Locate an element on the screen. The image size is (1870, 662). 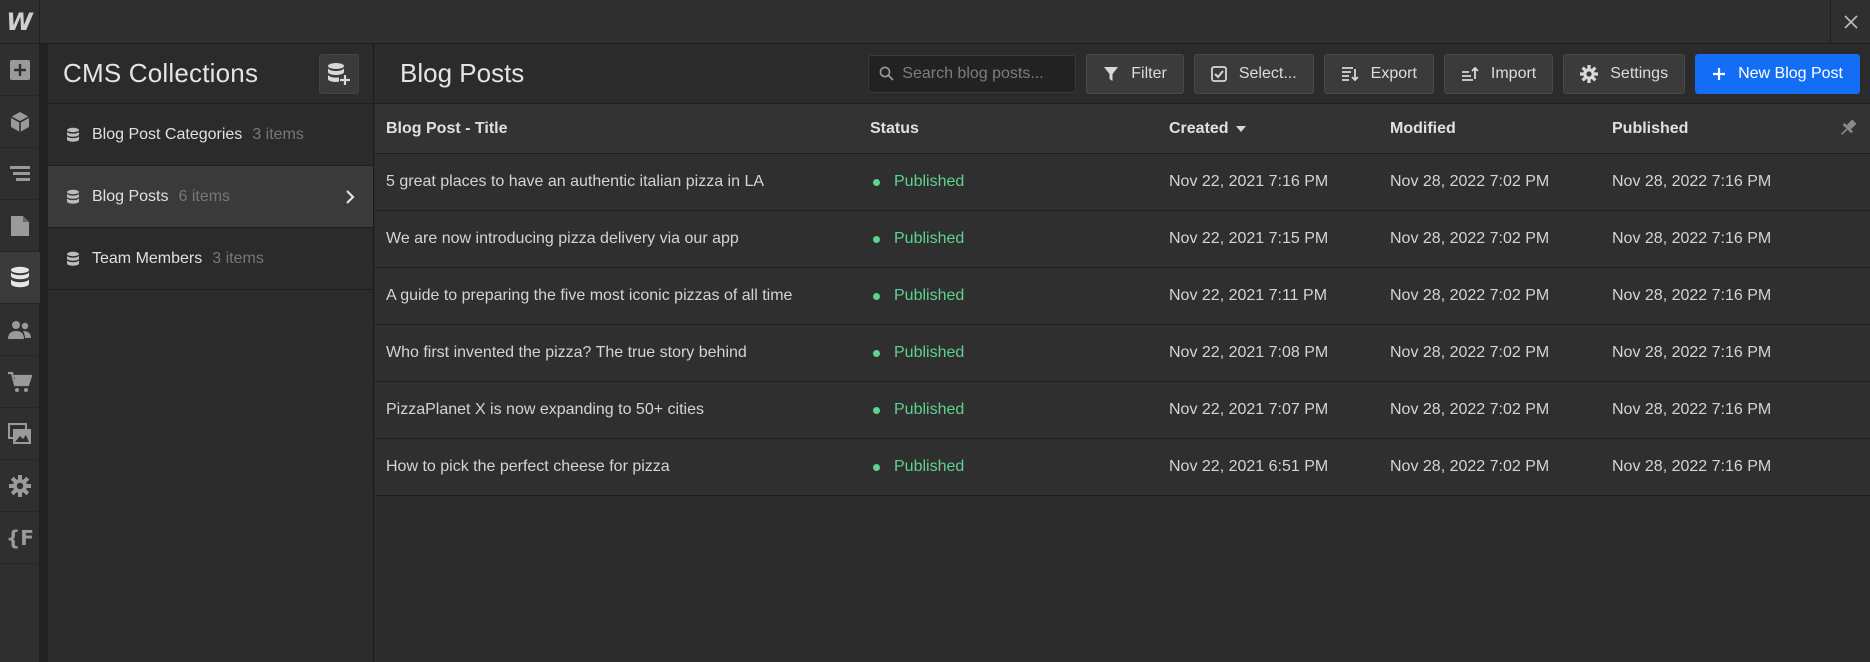
logo-letter: W is located at coordinates (19, 22).